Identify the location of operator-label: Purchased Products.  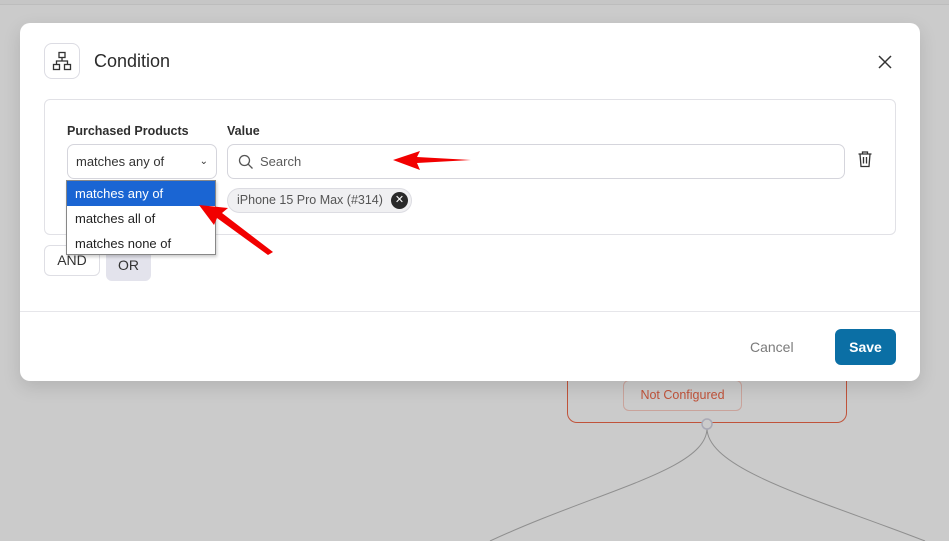
(128, 131).